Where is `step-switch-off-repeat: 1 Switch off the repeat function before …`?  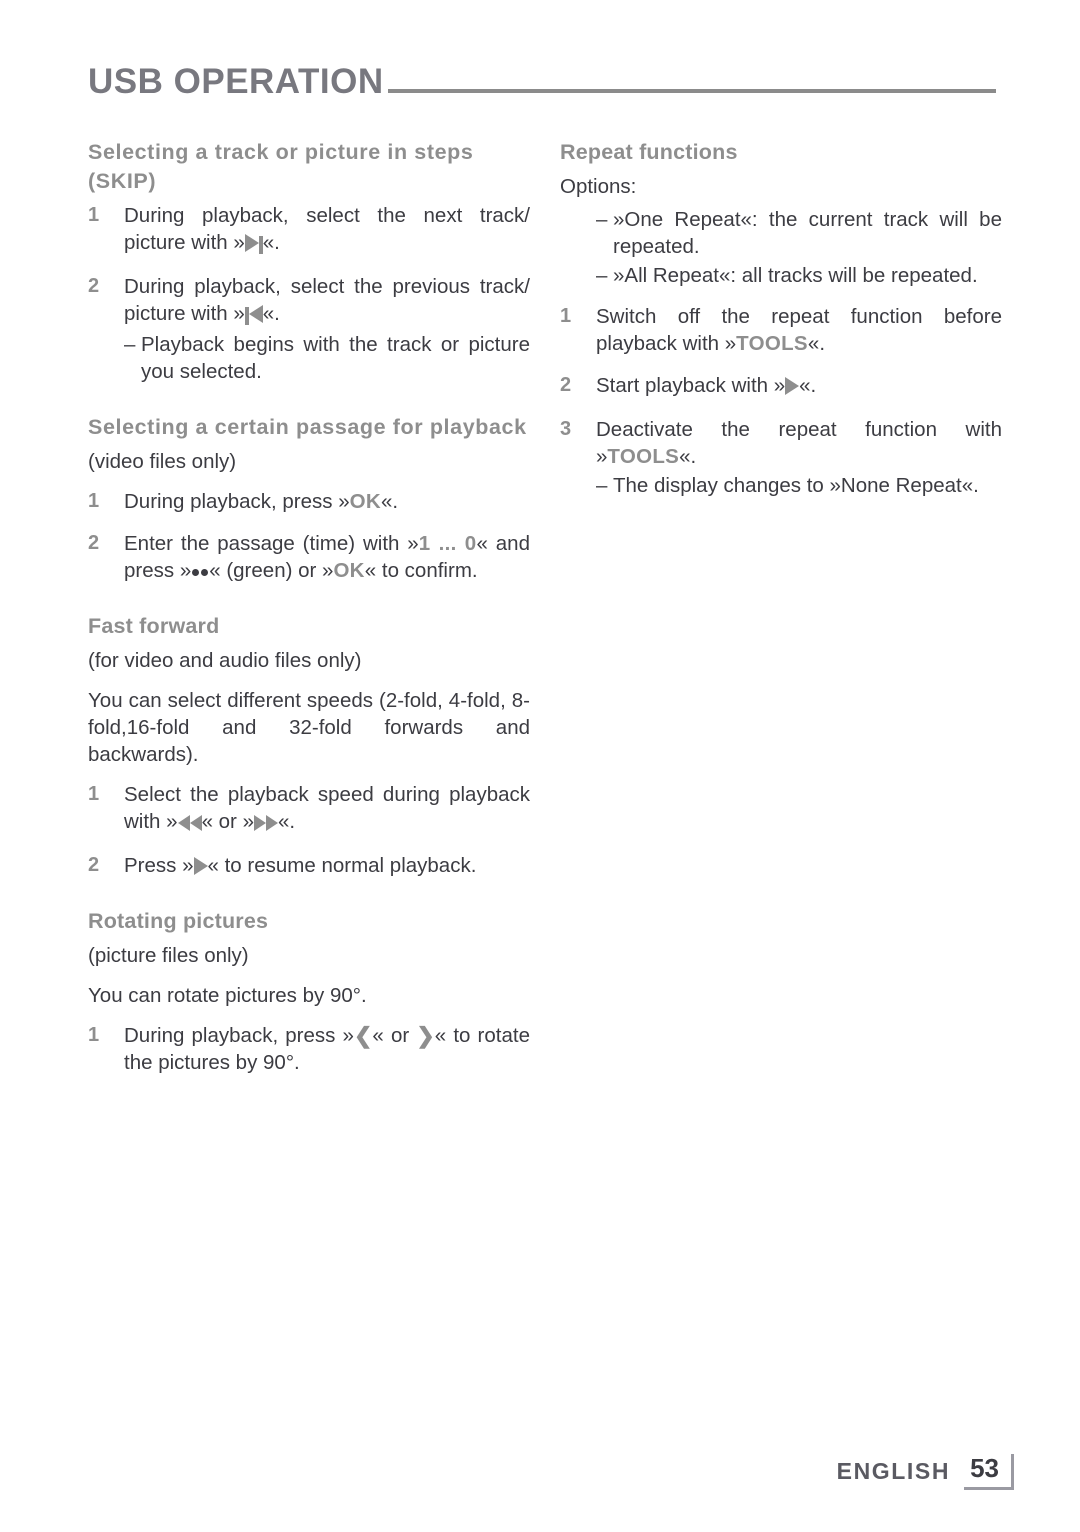
step-switch-off-repeat: 1 Switch off the repeat function before … is located at coordinates (781, 330).